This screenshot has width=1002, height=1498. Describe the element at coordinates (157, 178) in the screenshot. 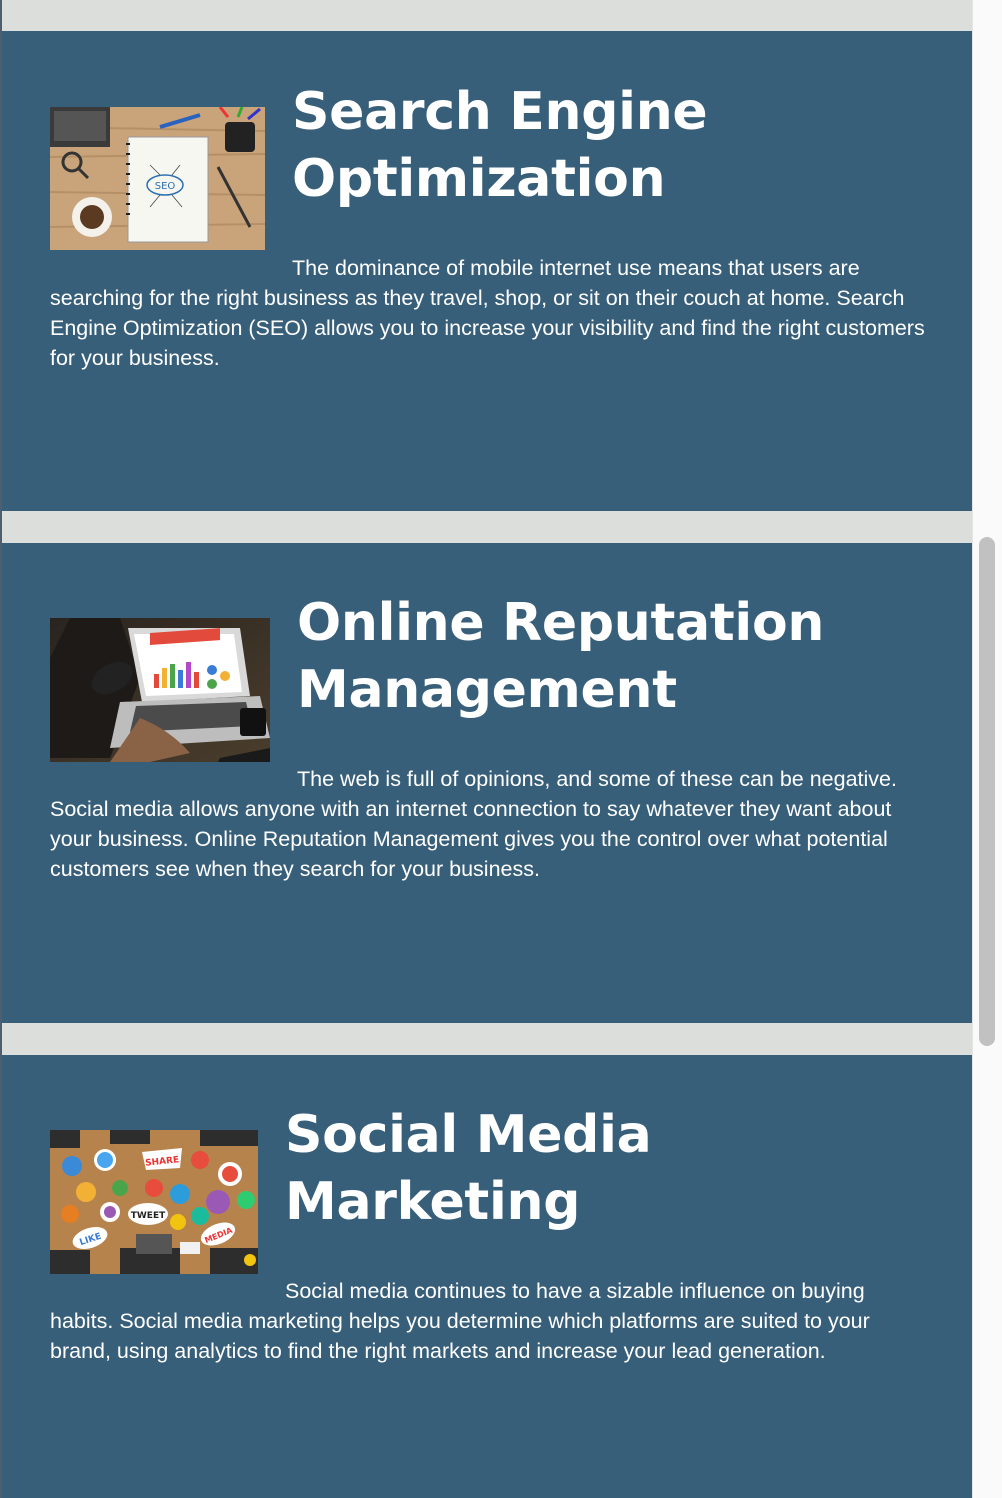

I see `seo-image: SEO` at that location.